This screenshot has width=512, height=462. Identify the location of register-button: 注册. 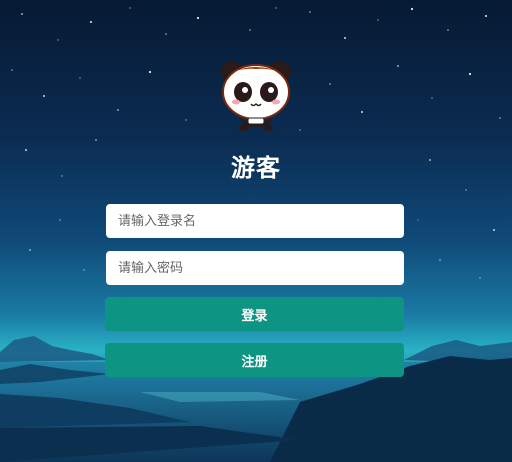
(254, 360).